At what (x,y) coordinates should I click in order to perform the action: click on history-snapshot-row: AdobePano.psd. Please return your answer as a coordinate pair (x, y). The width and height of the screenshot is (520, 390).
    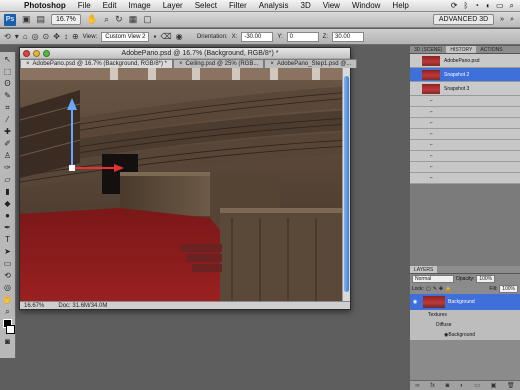
    Looking at the image, I should click on (465, 61).